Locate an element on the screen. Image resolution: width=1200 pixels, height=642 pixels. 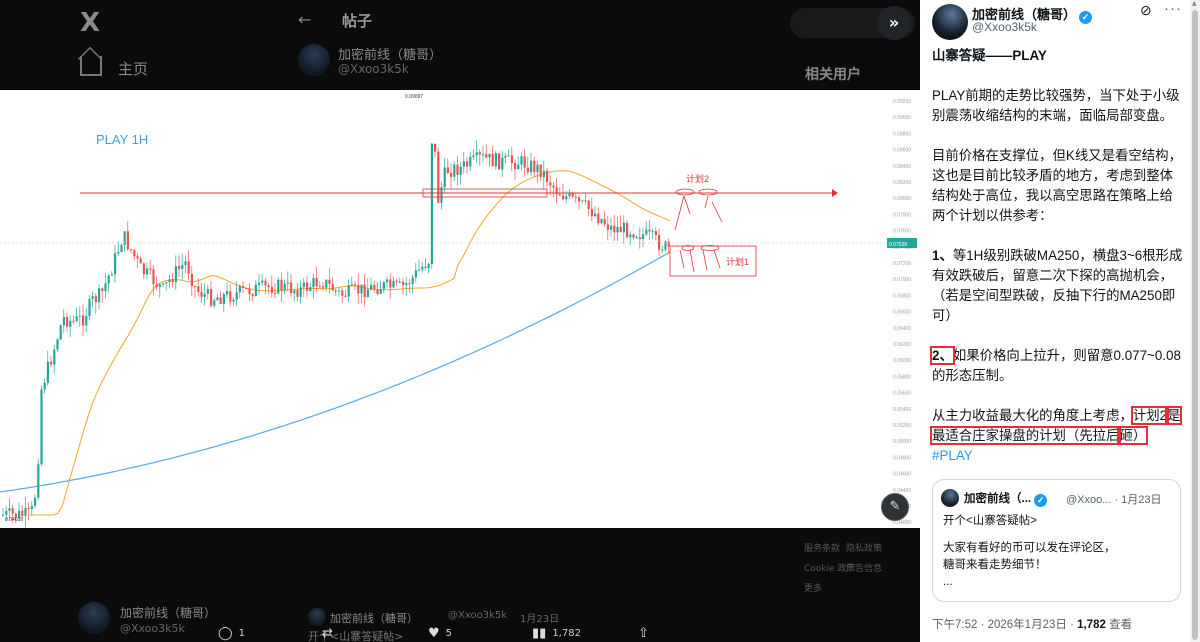
post-meta: 下午7:52 · 2026年1月23日 · 1,782 查看 is located at coordinates (1032, 624).